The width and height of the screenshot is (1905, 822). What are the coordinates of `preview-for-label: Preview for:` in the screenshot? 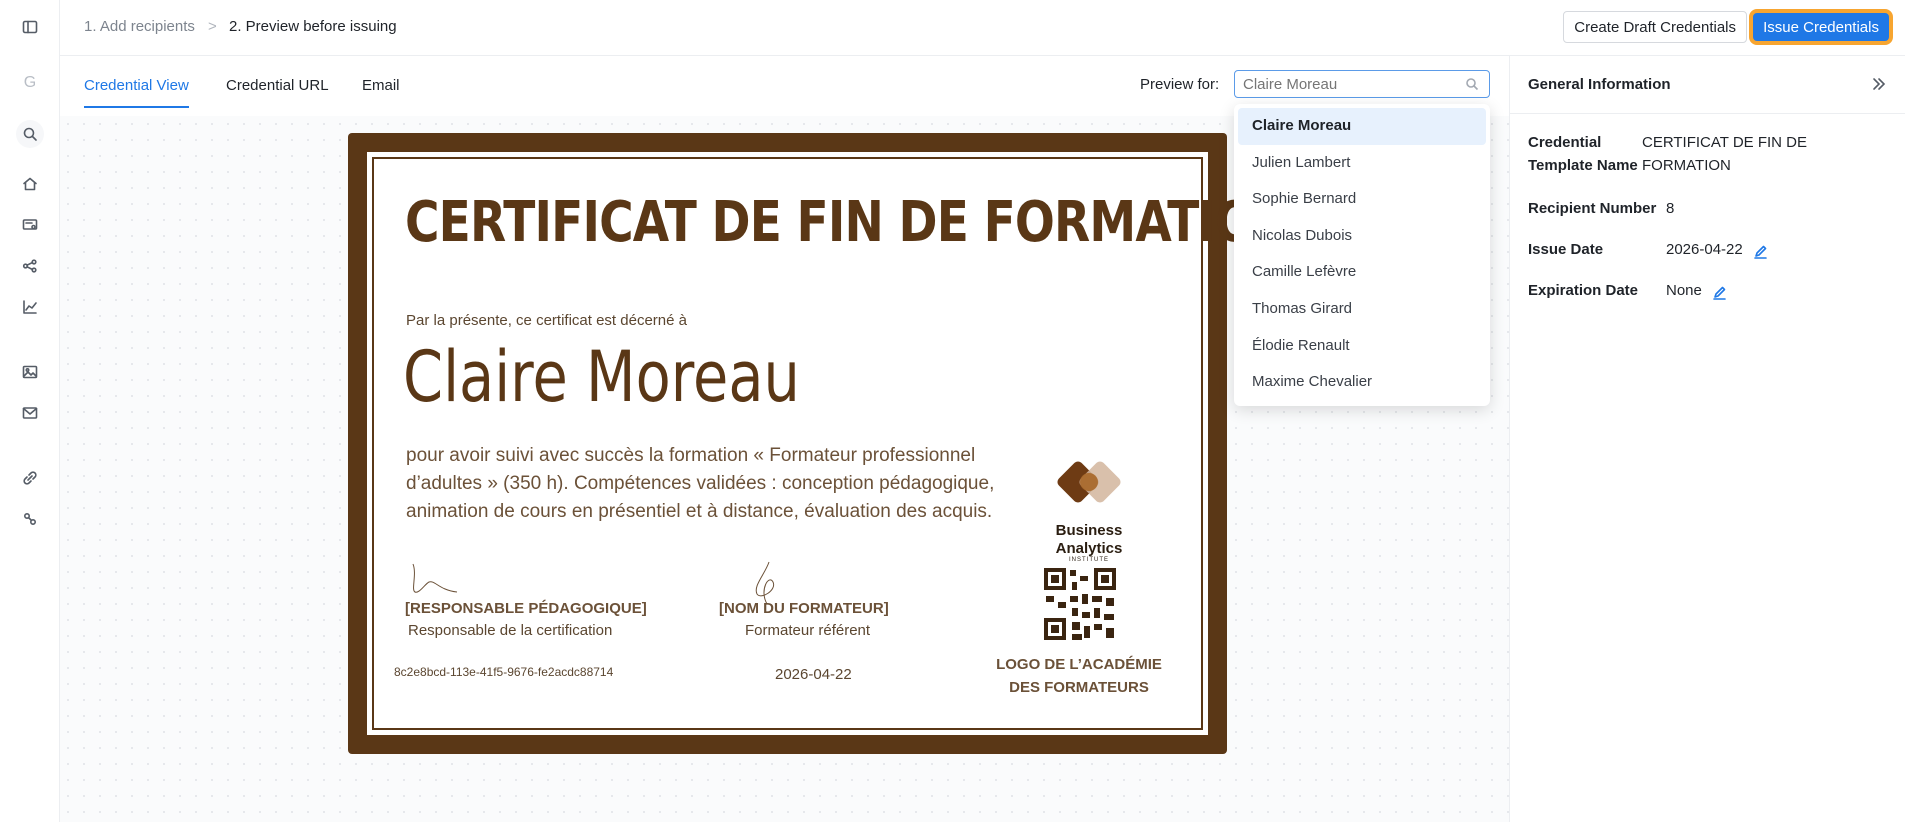 It's located at (1180, 84).